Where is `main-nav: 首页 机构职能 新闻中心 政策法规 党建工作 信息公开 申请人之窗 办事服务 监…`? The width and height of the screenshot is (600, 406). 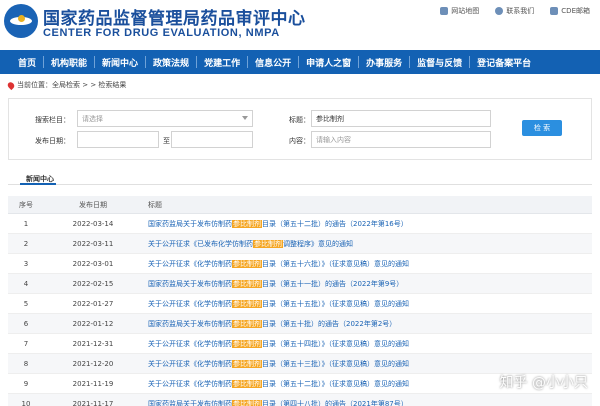 main-nav: 首页 机构职能 新闻中心 政策法规 党建工作 信息公开 申请人之窗 办事服务 监… is located at coordinates (300, 62).